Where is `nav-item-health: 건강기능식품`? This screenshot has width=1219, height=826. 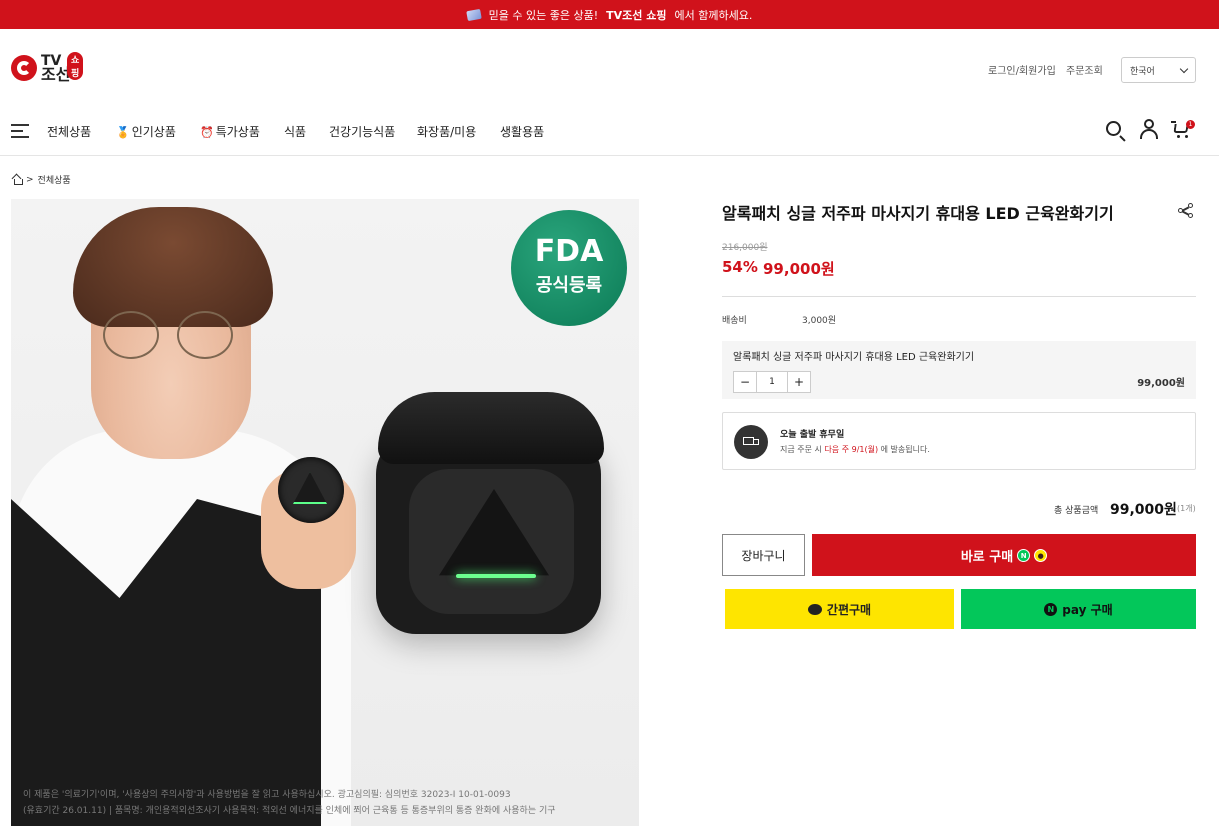 nav-item-health: 건강기능식품 is located at coordinates (362, 131).